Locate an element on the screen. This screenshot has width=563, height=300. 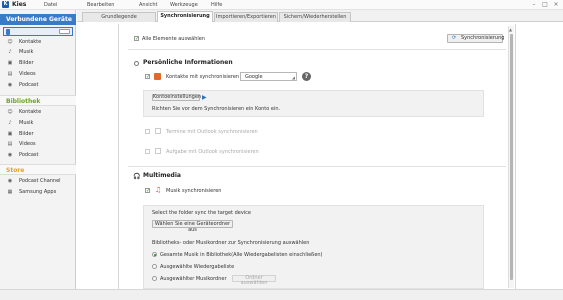
connected-device is located at coordinates (38, 31).